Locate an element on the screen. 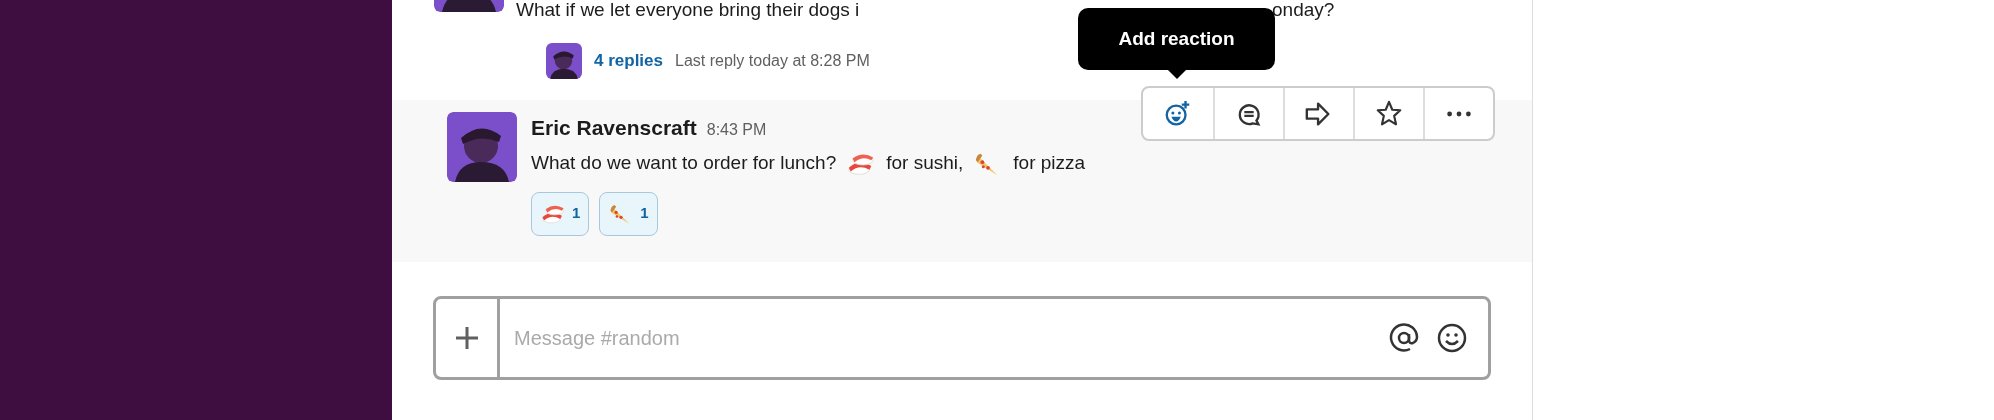 The width and height of the screenshot is (1994, 420). message-text: What do we want to order for lunch? is located at coordinates (684, 163).